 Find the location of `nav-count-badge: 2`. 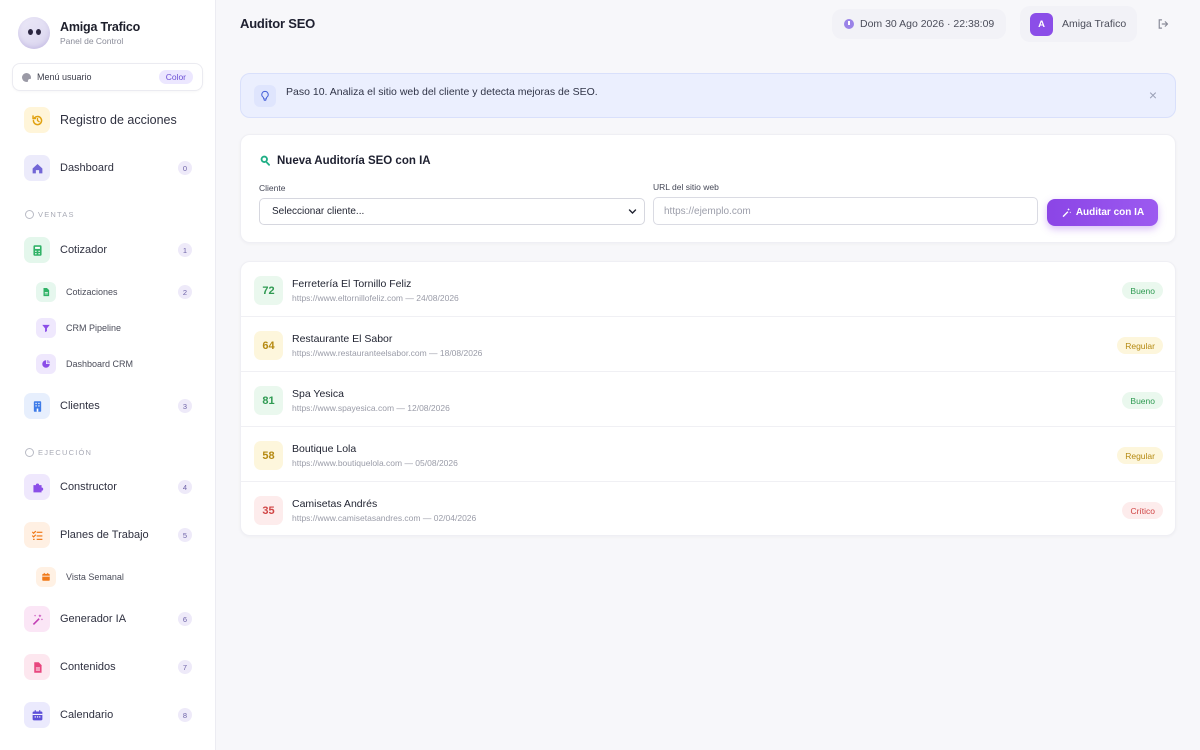

nav-count-badge: 2 is located at coordinates (185, 292).